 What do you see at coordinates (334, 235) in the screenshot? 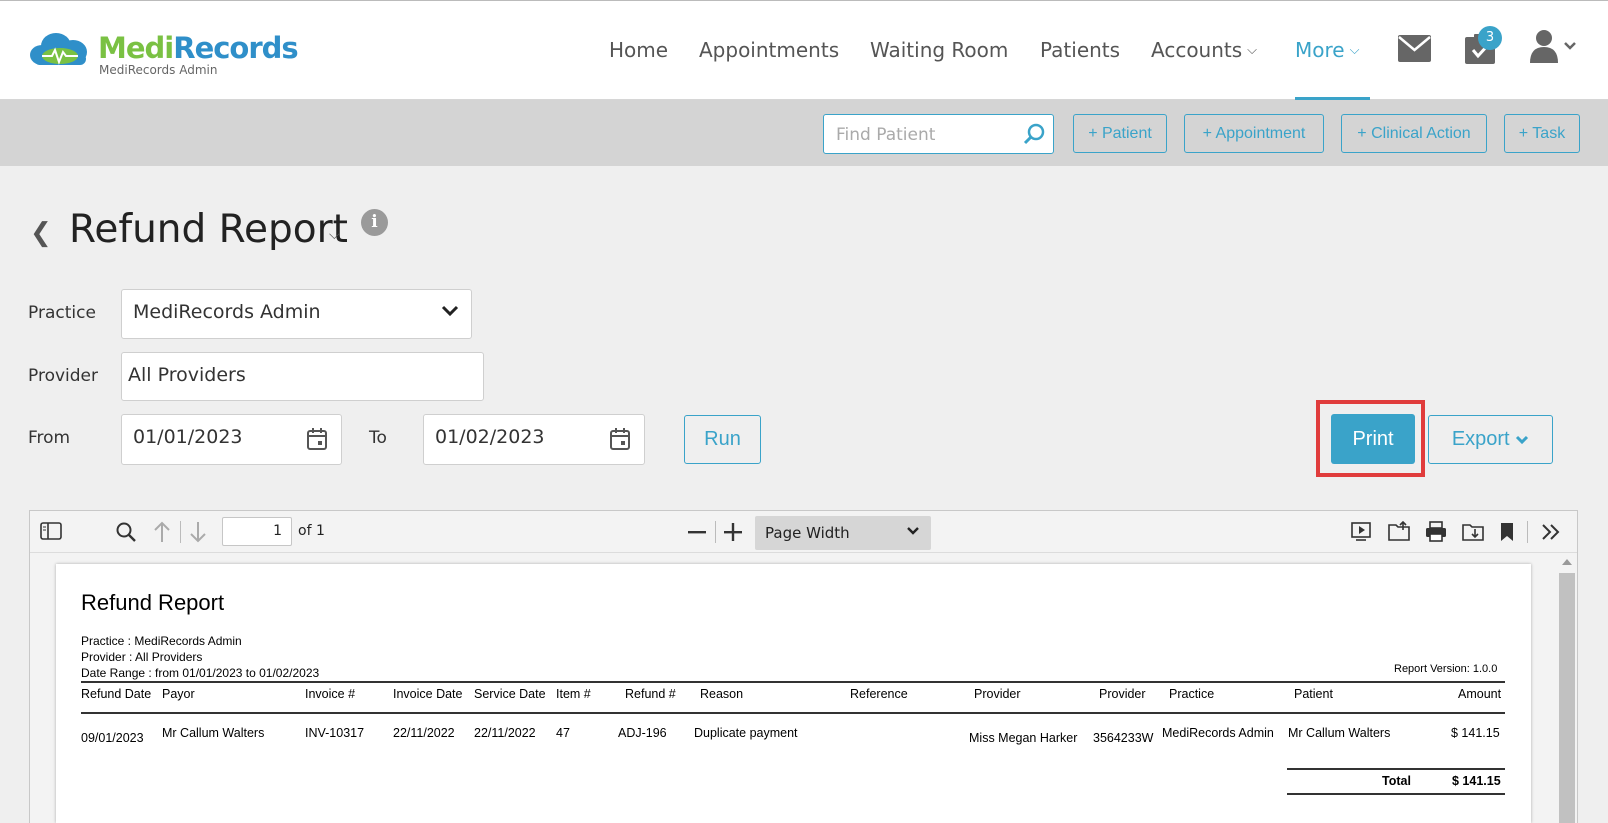
I see `title-dropdown-chevron-icon: ⌵` at bounding box center [334, 235].